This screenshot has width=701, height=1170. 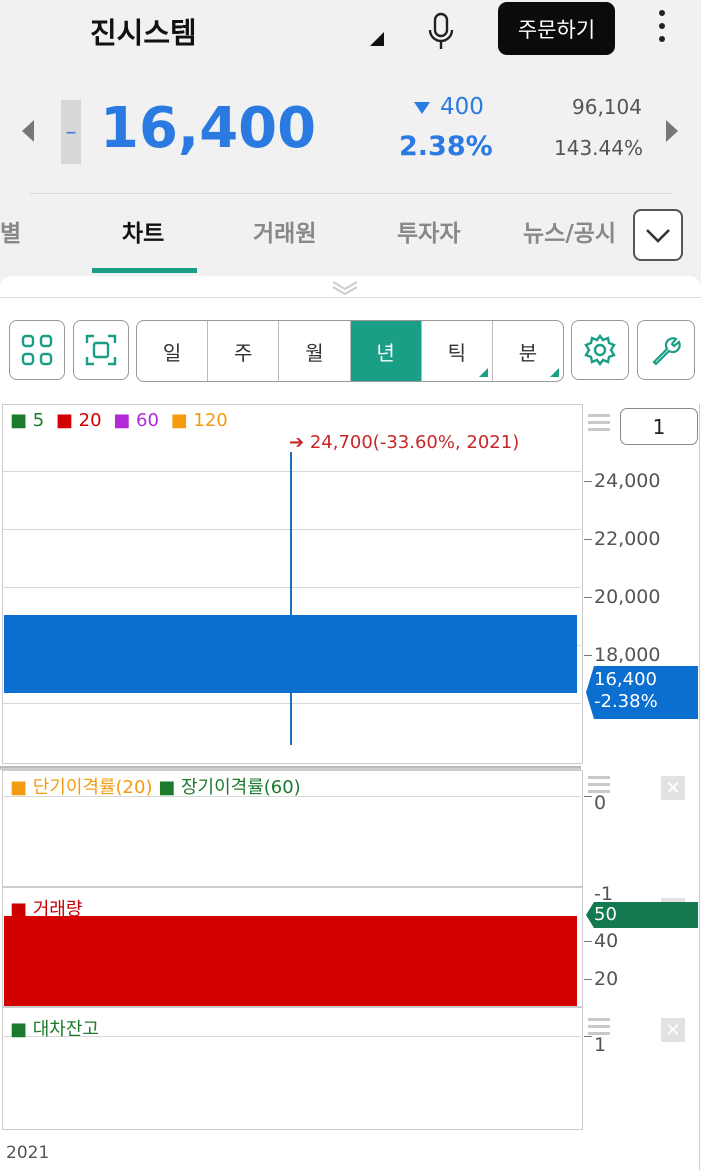 I want to click on period-day: 일, so click(x=173, y=351).